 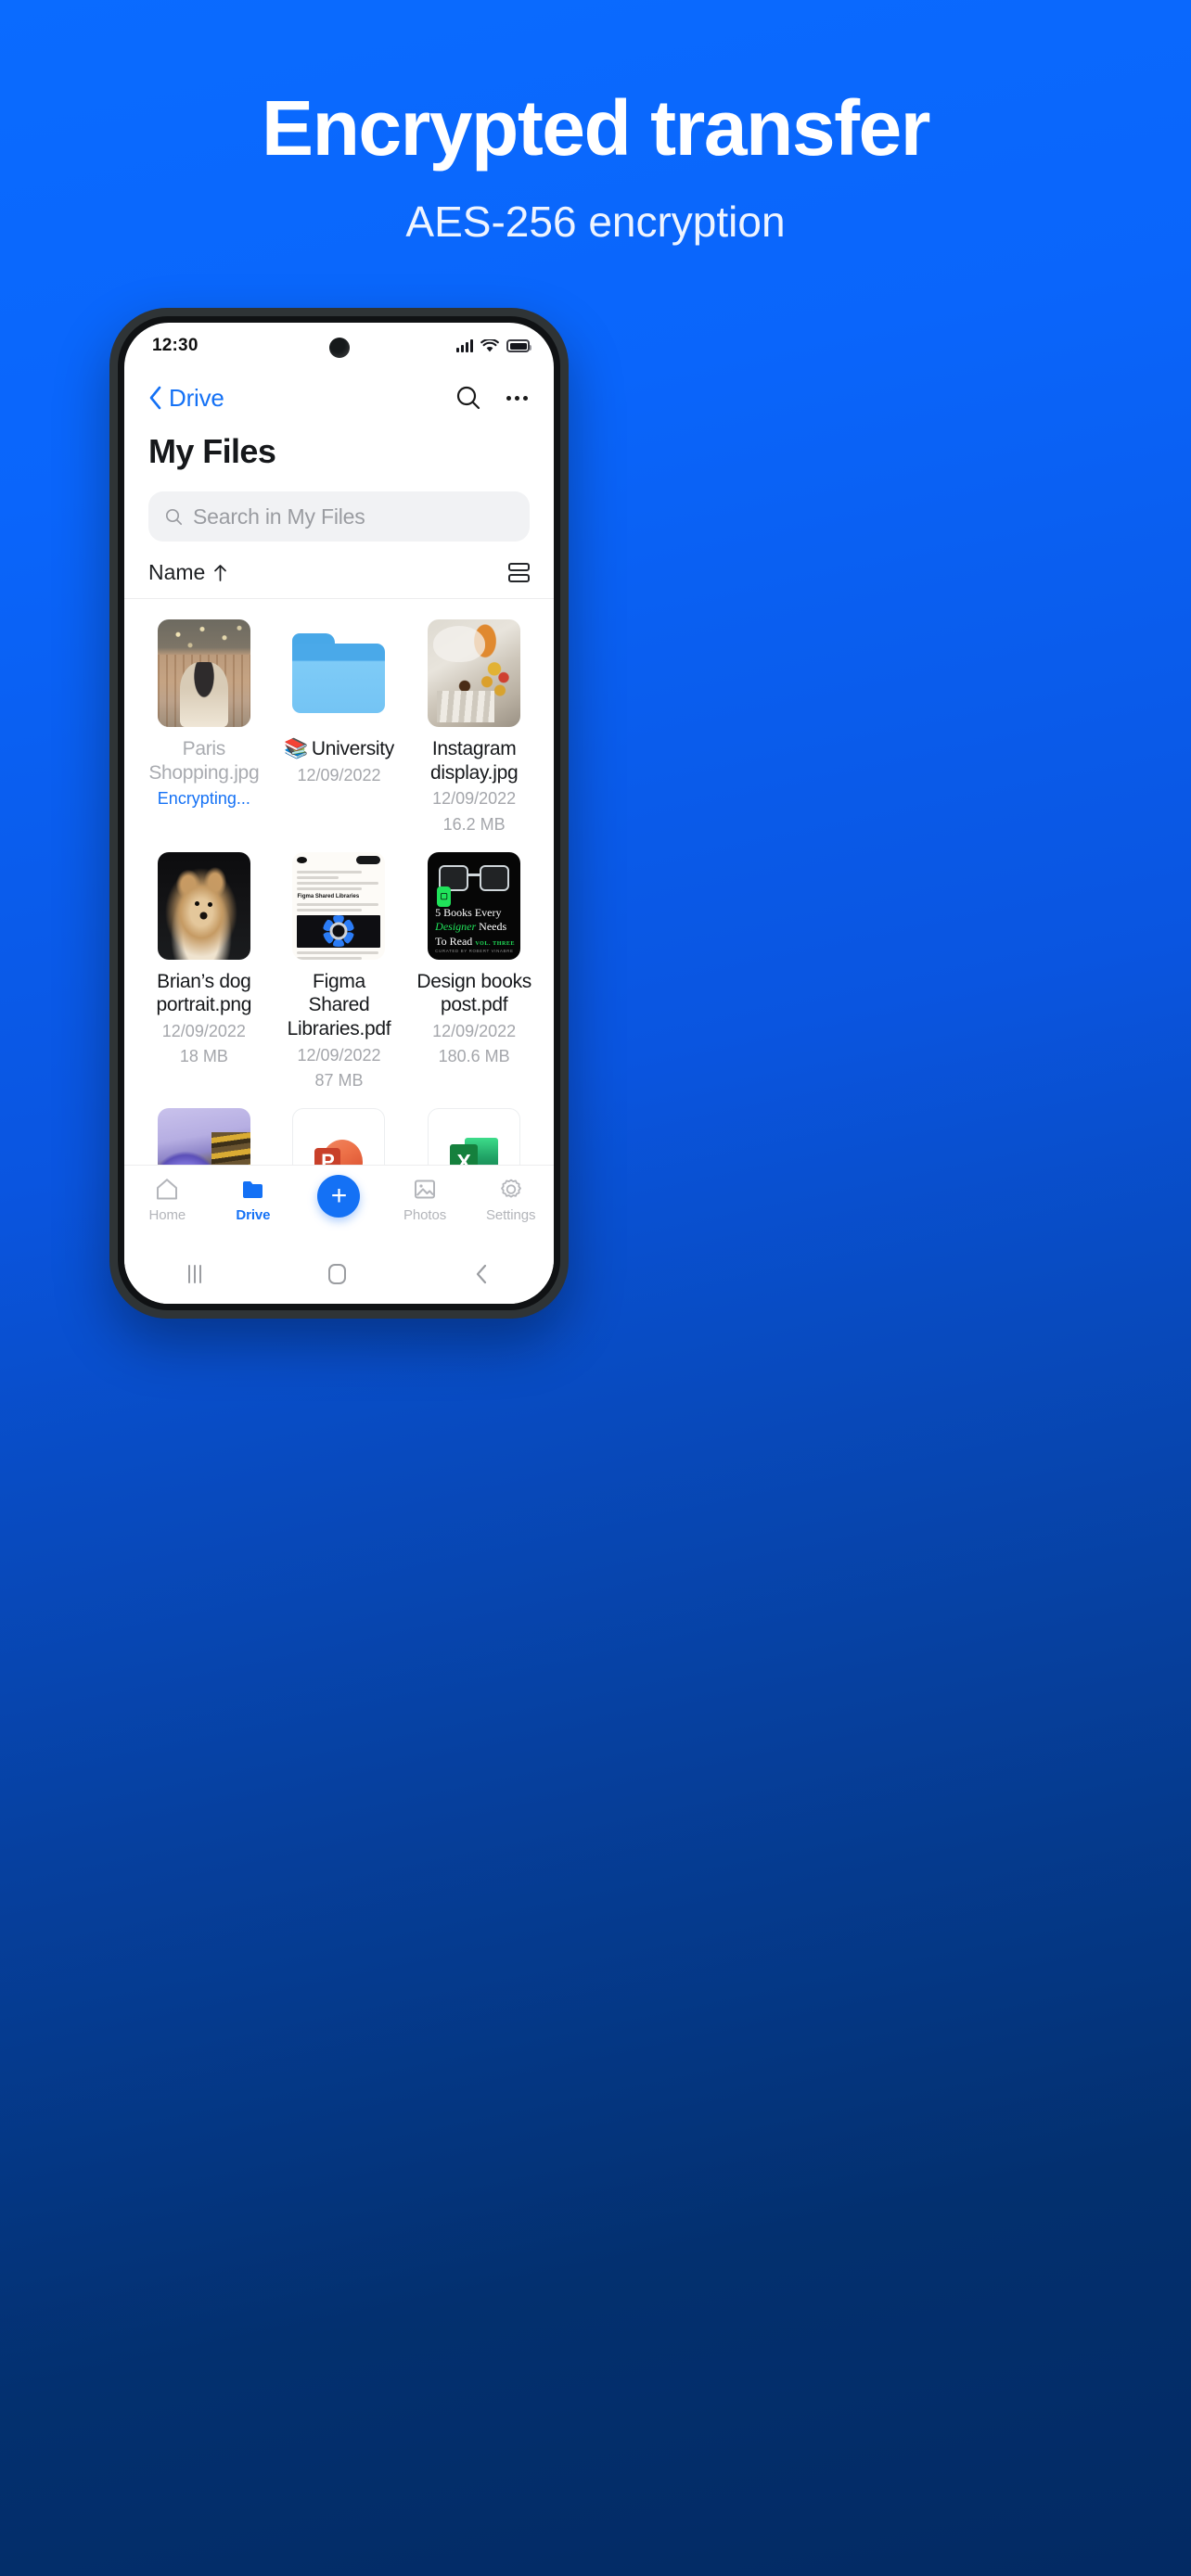 I want to click on more-options-icon, so click(x=517, y=398).